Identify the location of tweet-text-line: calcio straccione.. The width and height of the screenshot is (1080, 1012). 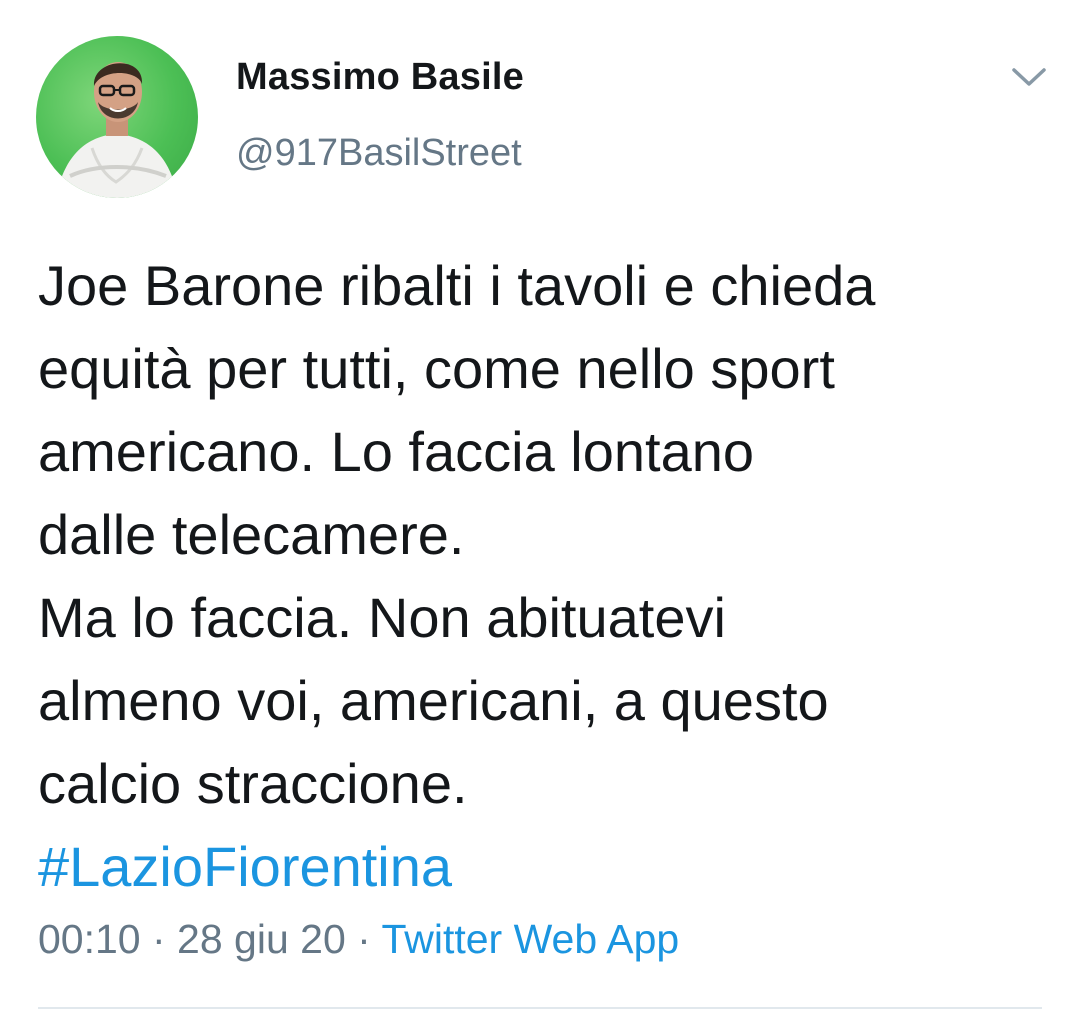
(253, 783).